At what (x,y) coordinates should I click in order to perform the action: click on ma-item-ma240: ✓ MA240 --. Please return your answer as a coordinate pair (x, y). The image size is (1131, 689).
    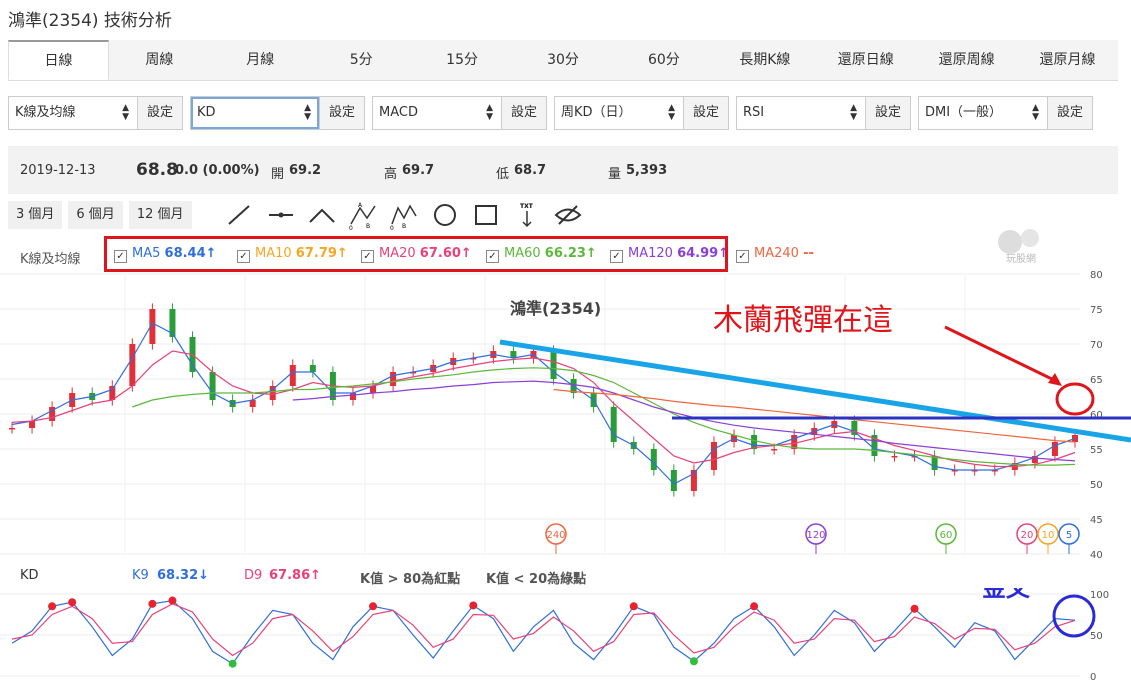
    Looking at the image, I should click on (775, 254).